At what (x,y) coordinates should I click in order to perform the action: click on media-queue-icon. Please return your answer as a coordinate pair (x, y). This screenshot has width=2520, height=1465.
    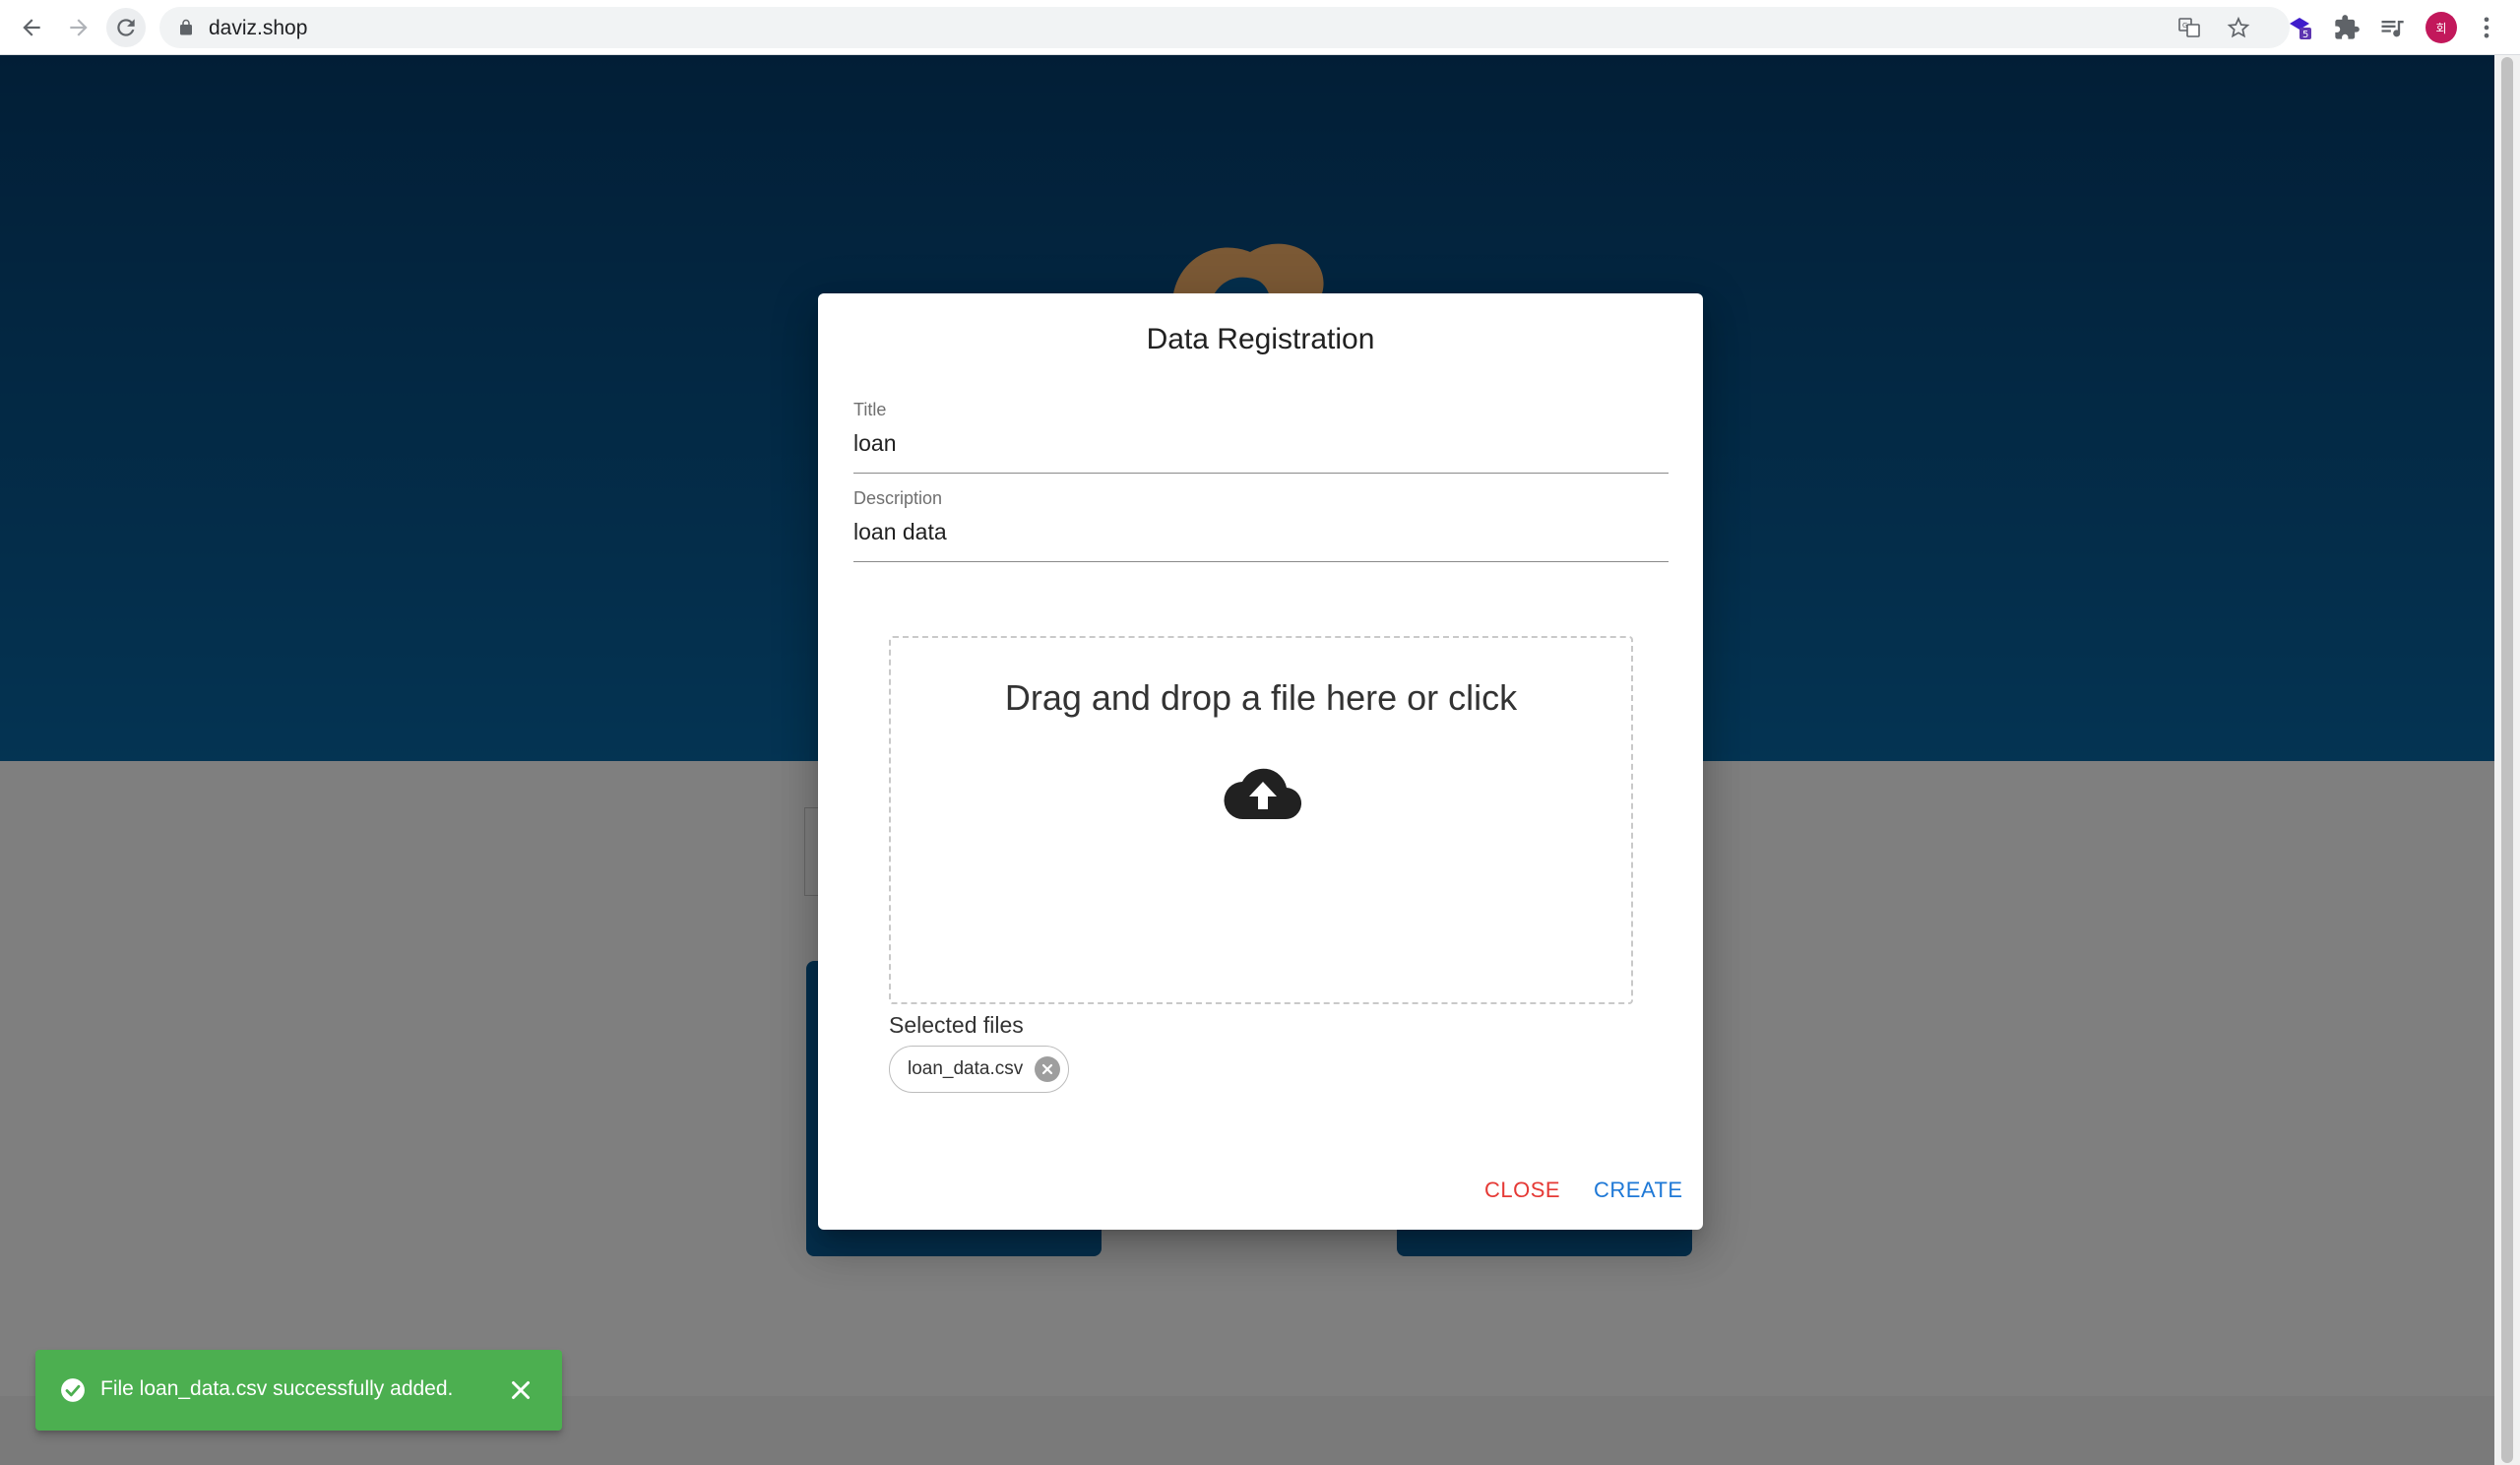
    Looking at the image, I should click on (2392, 27).